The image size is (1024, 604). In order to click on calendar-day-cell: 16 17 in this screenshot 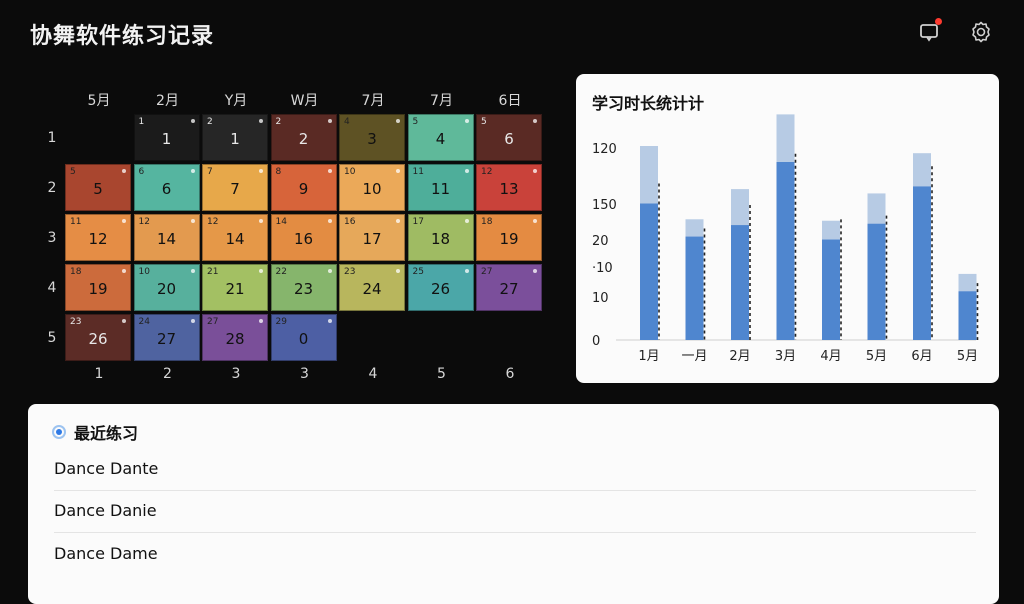, I will do `click(372, 237)`.